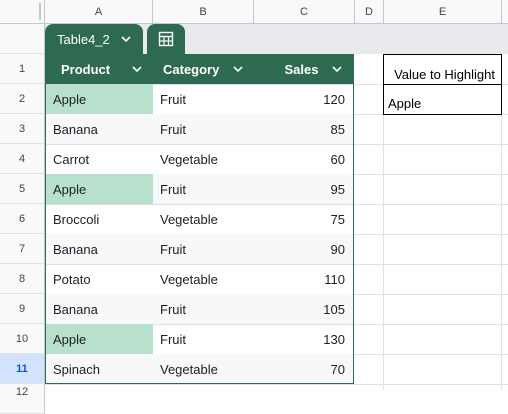  What do you see at coordinates (303, 309) in the screenshot?
I see `cell-sales: 105` at bounding box center [303, 309].